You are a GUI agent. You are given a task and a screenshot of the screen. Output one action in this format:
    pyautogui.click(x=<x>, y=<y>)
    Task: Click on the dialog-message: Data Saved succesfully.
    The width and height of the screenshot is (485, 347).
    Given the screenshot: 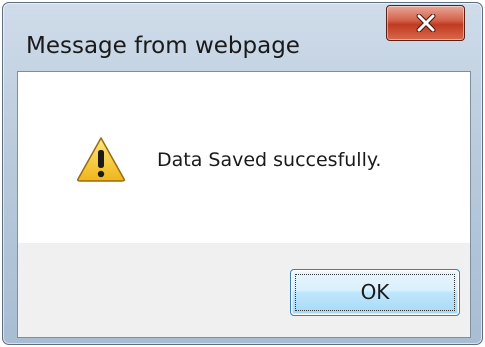 What is the action you would take?
    pyautogui.click(x=269, y=160)
    